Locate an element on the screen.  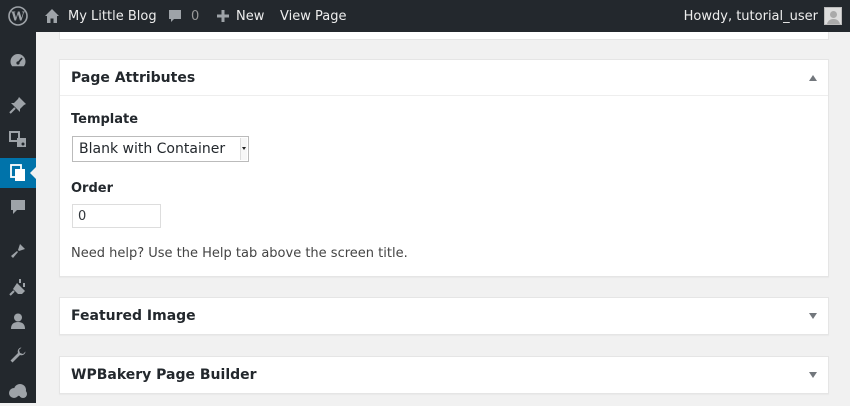
template-select: Blank with Container is located at coordinates (160, 149).